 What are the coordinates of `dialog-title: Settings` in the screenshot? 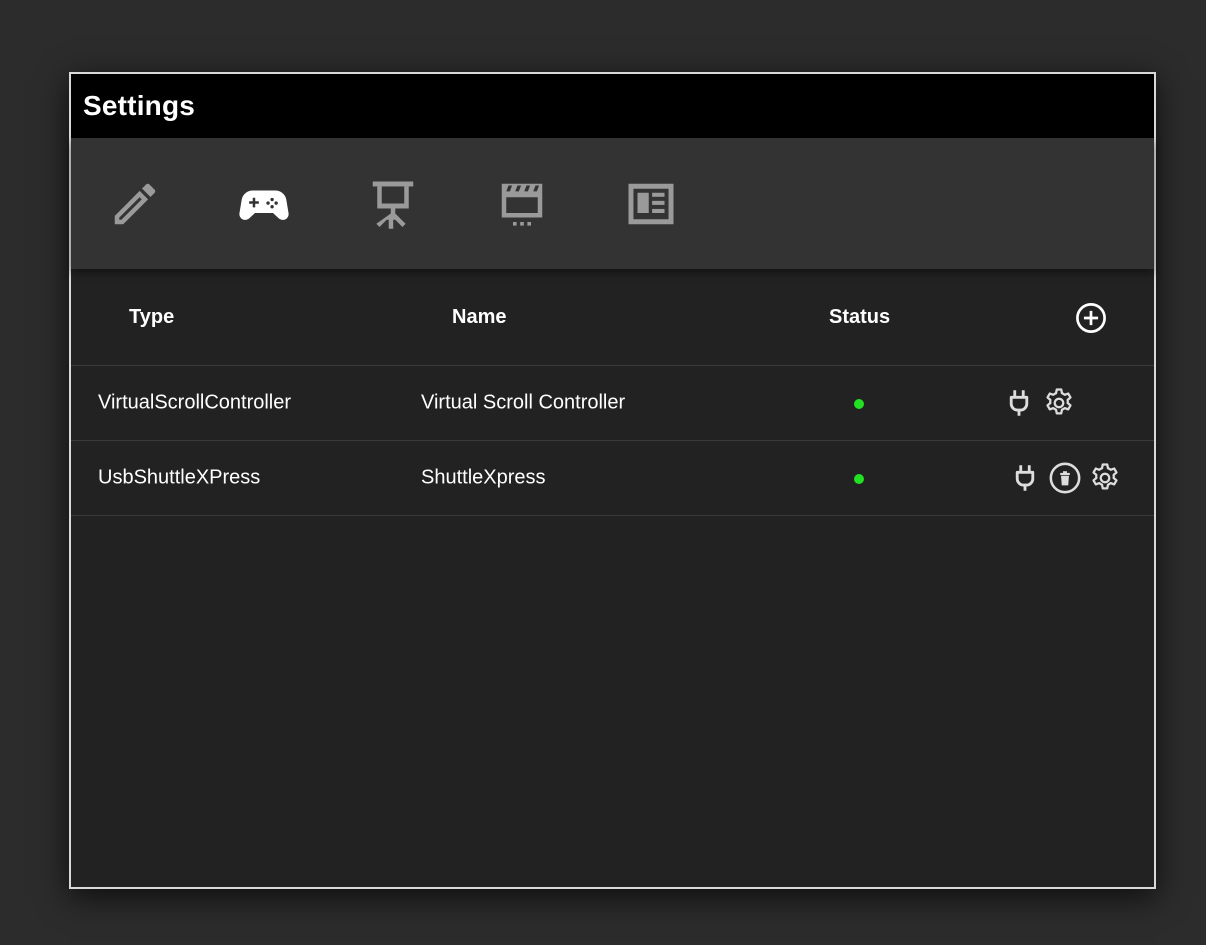 It's located at (139, 105).